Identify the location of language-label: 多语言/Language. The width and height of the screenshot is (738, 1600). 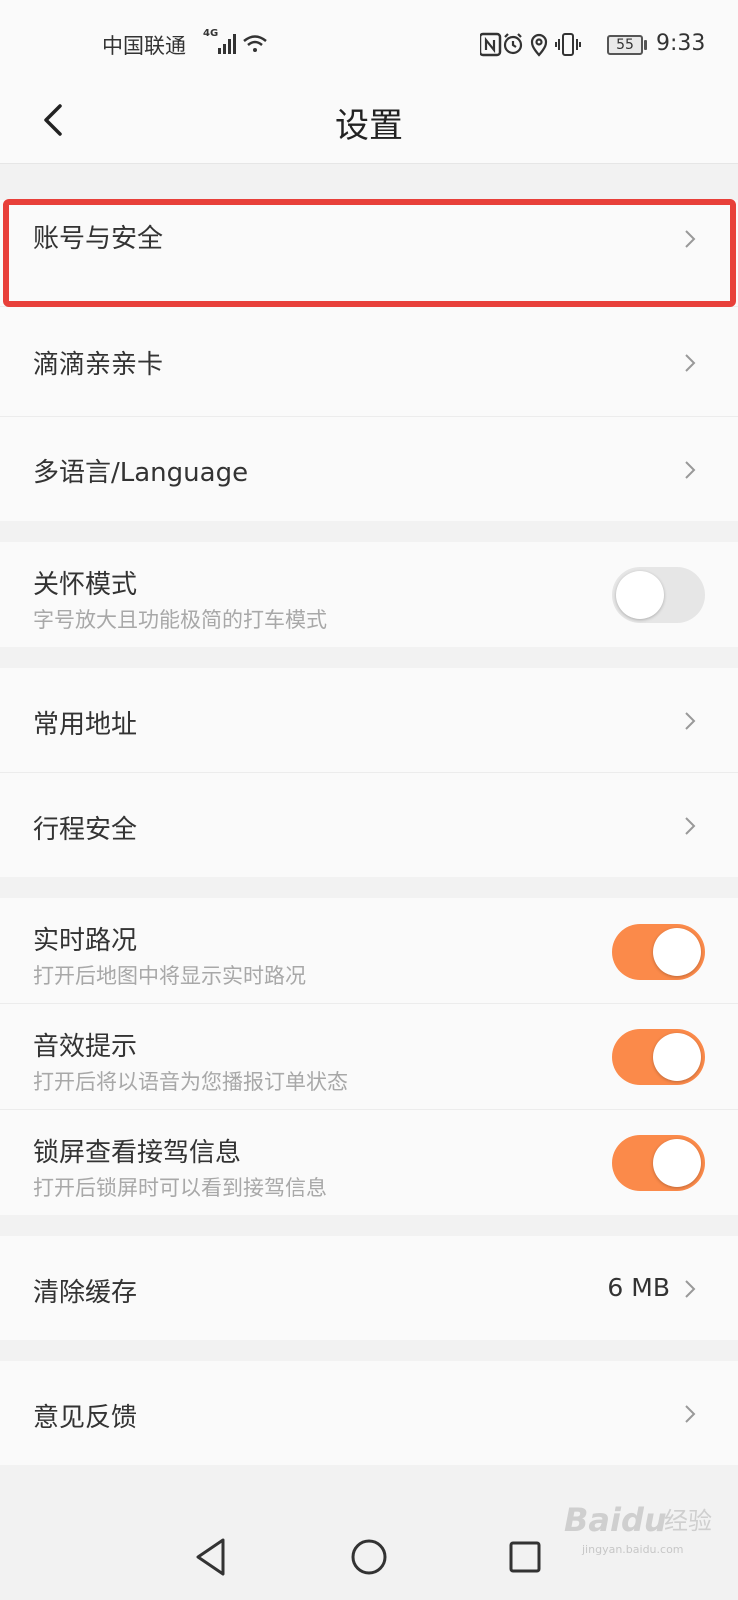
(141, 473).